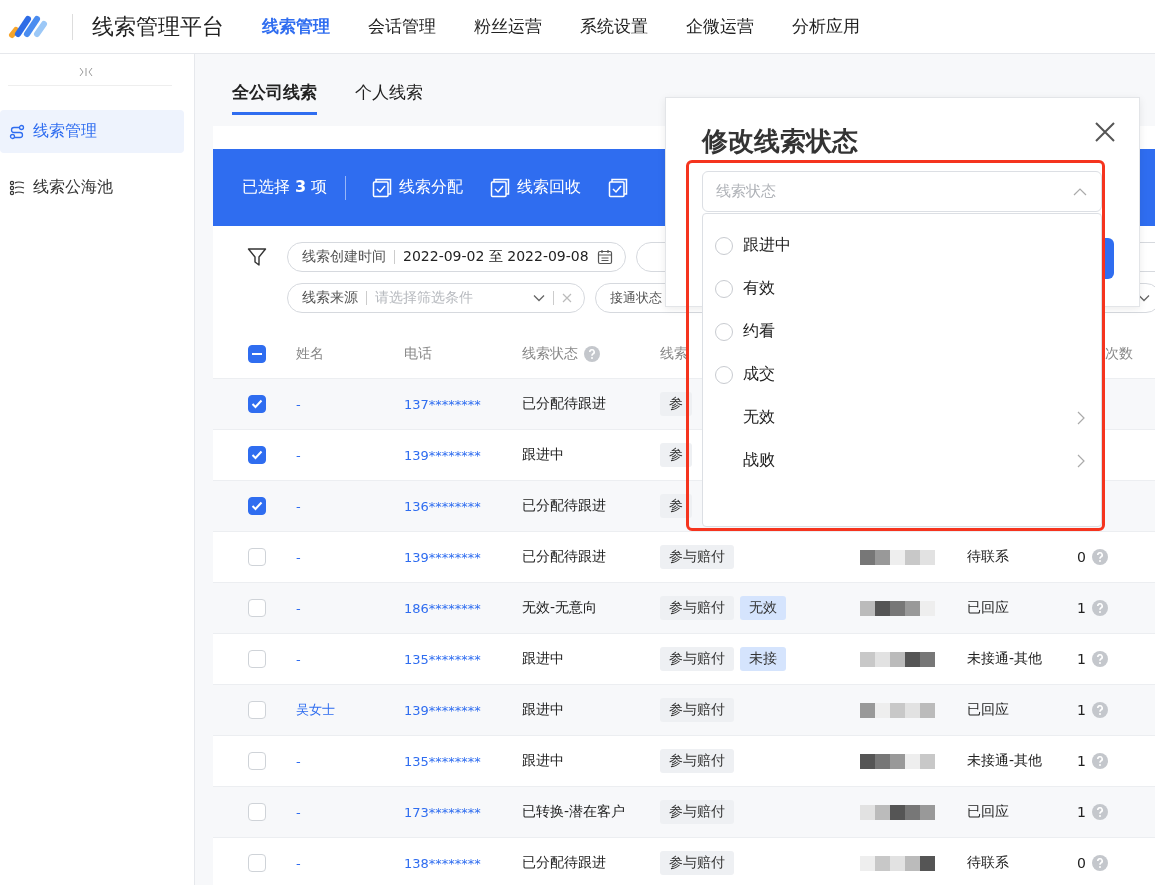 The width and height of the screenshot is (1155, 885). I want to click on nav-tab: 粉丝运营, so click(508, 26).